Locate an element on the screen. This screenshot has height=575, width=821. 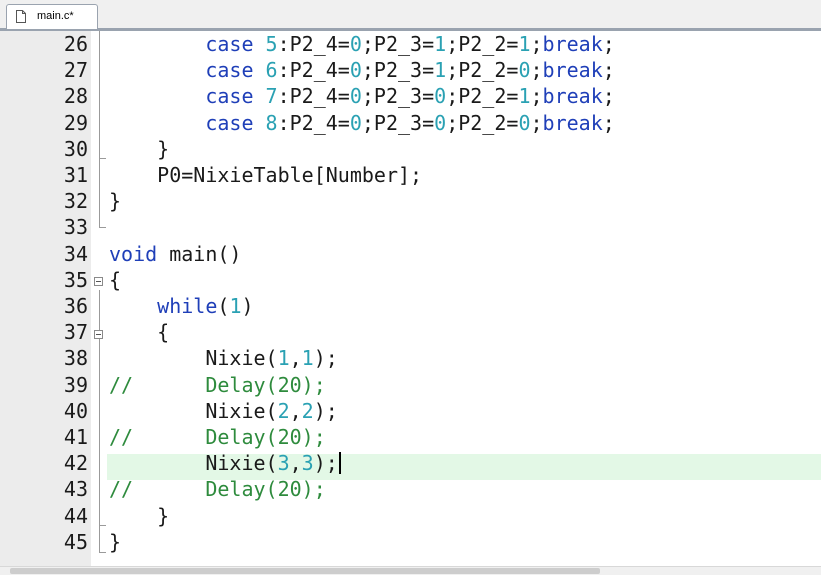
line-number: 35 is located at coordinates (75, 279).